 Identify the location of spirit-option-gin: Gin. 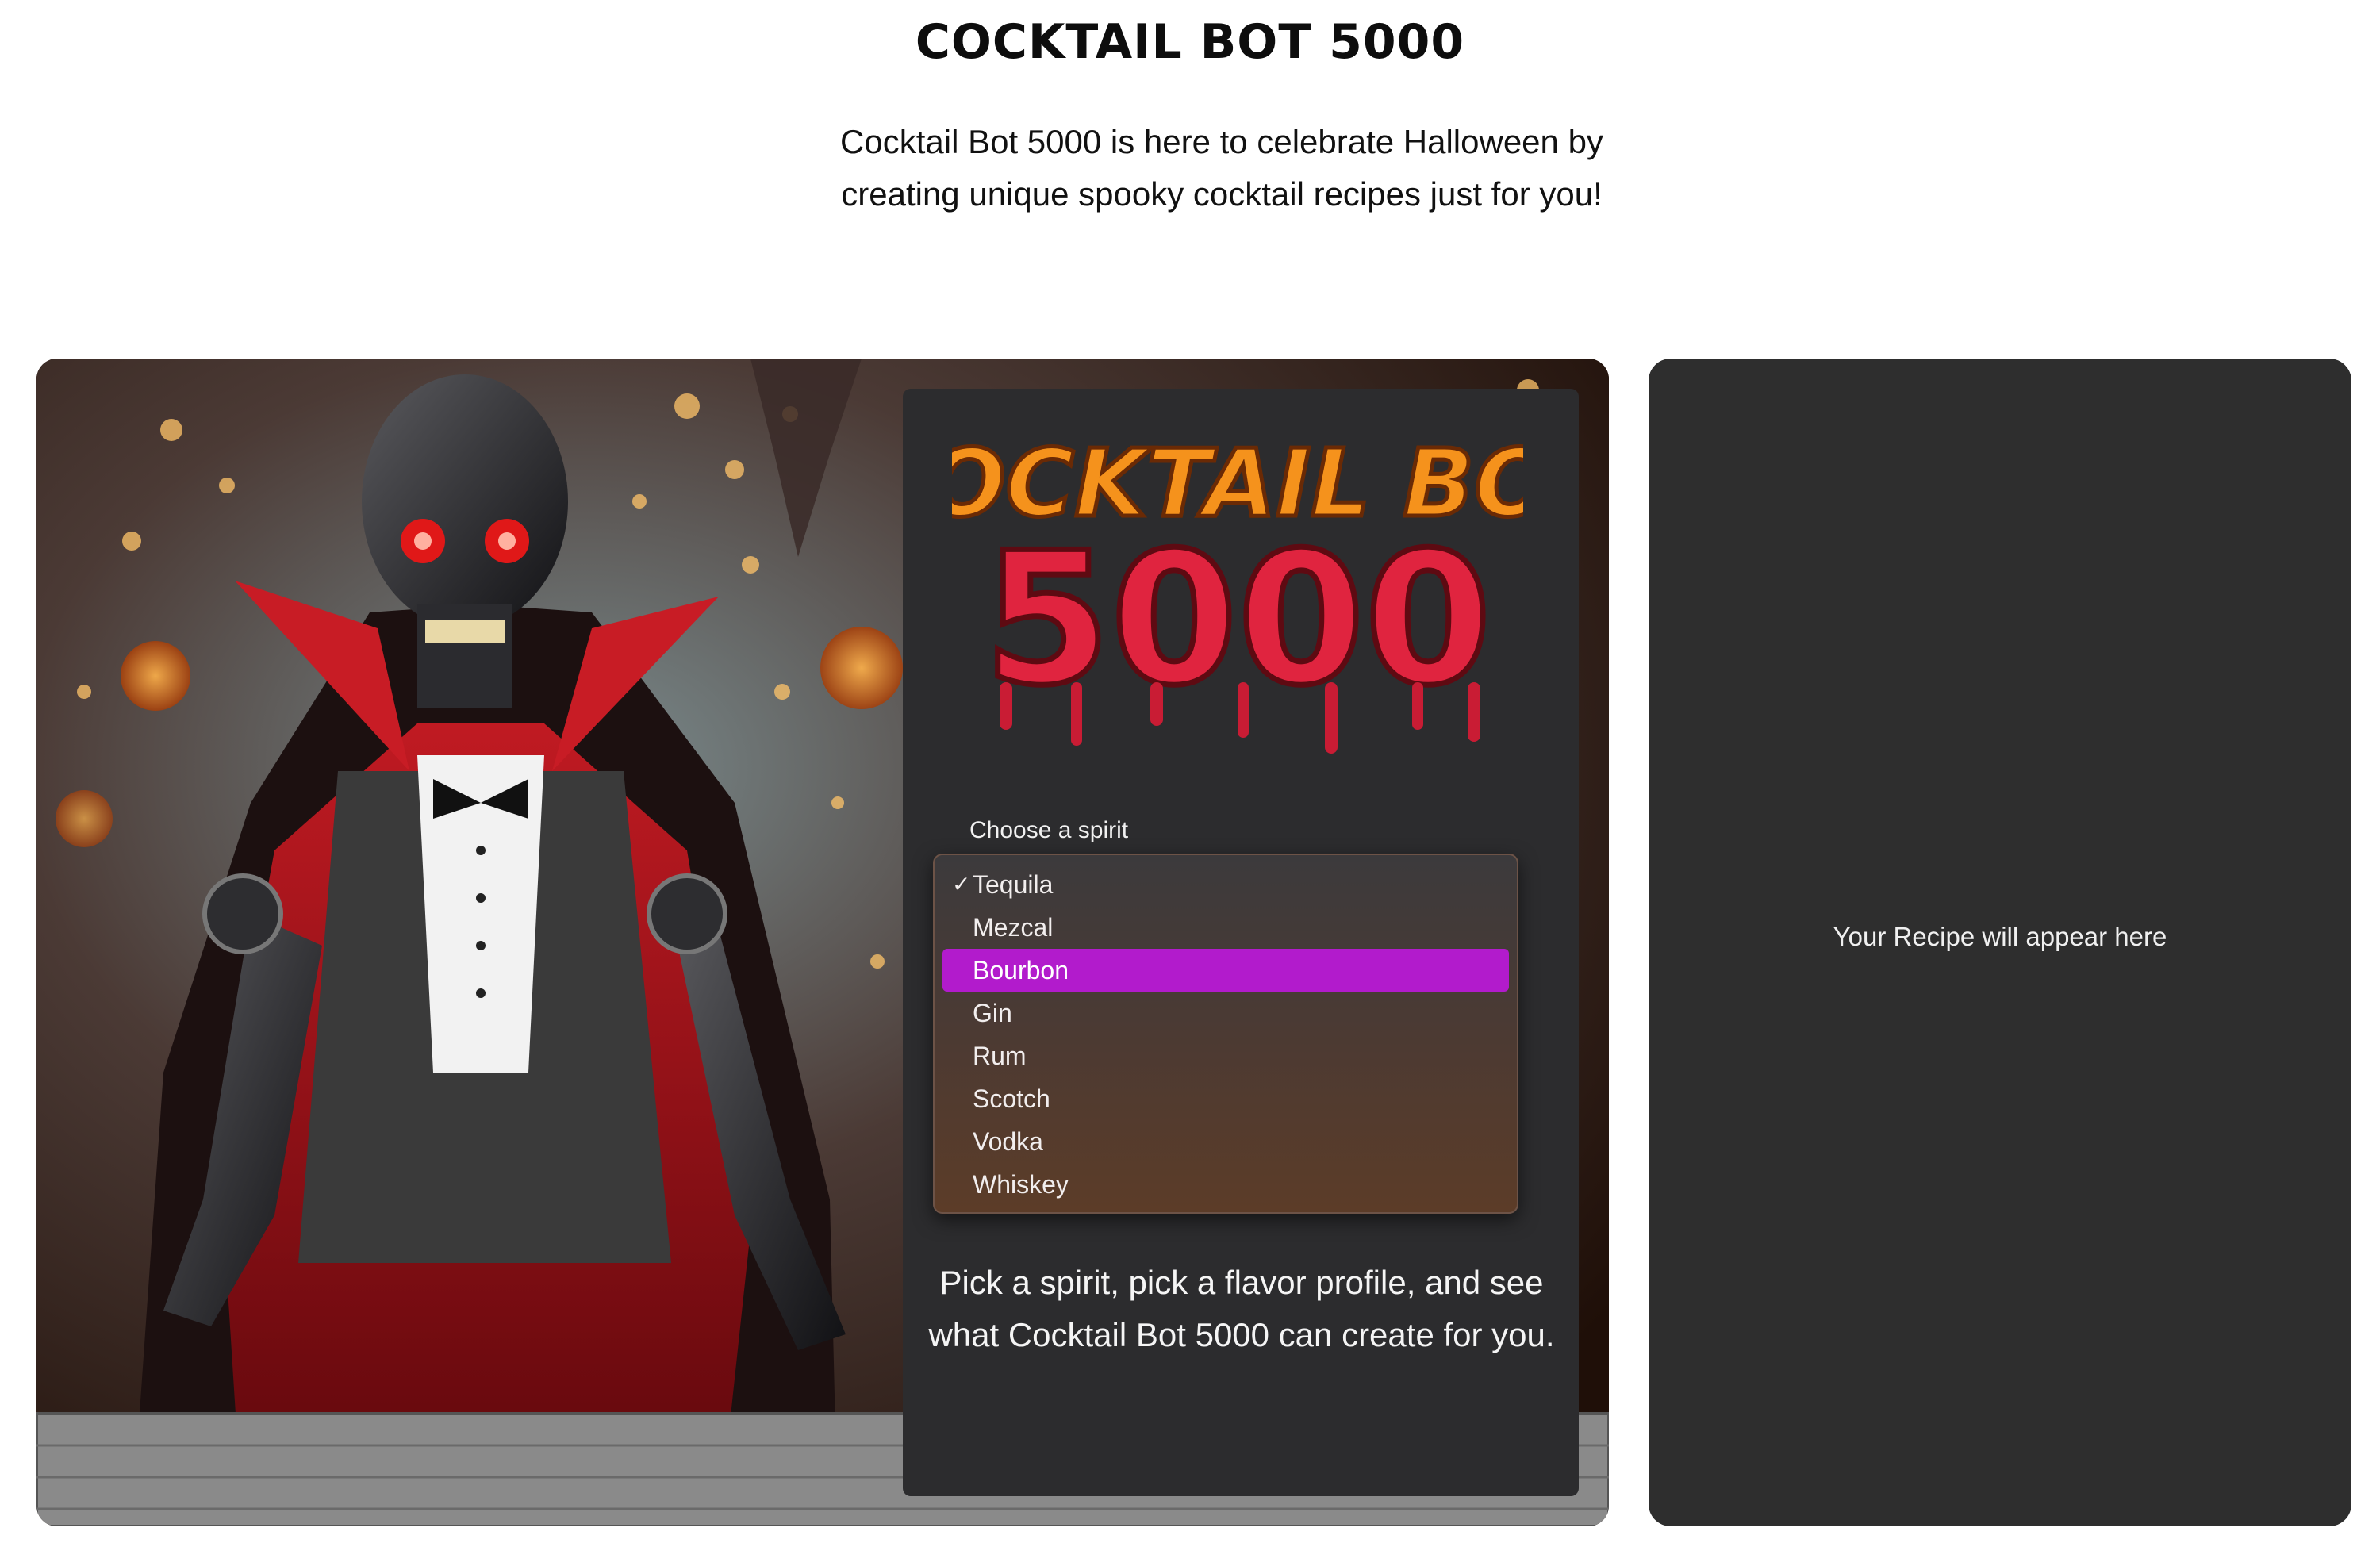
(1225, 1013).